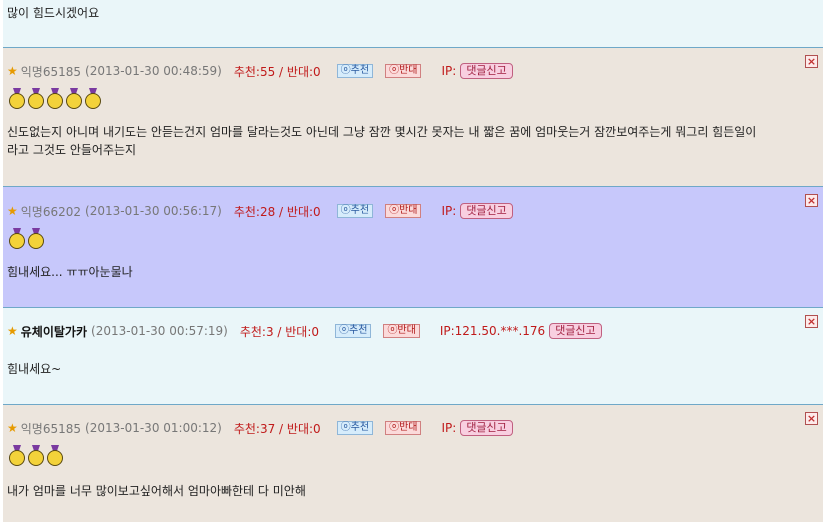  Describe the element at coordinates (51, 211) in the screenshot. I see `comment-author: 익명66202` at that location.